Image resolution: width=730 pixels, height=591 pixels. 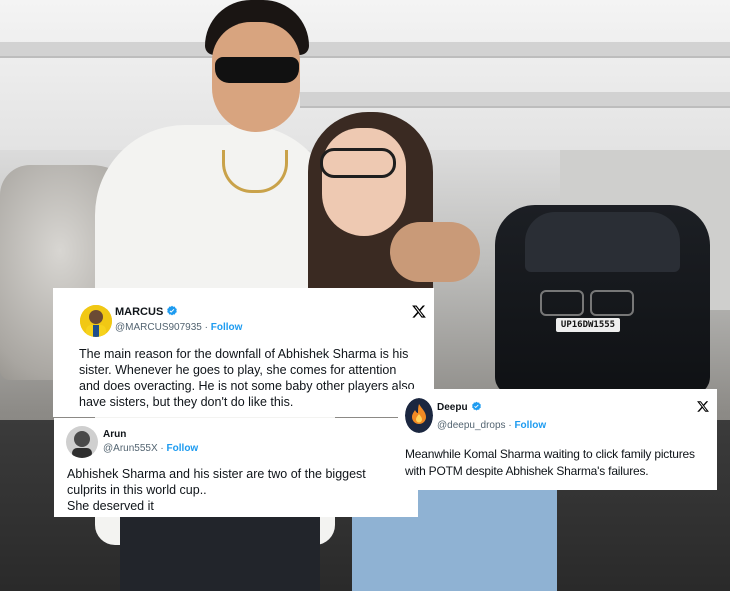 I want to click on tweet-handle-row: @MARCUS907935 · Follow, so click(x=178, y=327).